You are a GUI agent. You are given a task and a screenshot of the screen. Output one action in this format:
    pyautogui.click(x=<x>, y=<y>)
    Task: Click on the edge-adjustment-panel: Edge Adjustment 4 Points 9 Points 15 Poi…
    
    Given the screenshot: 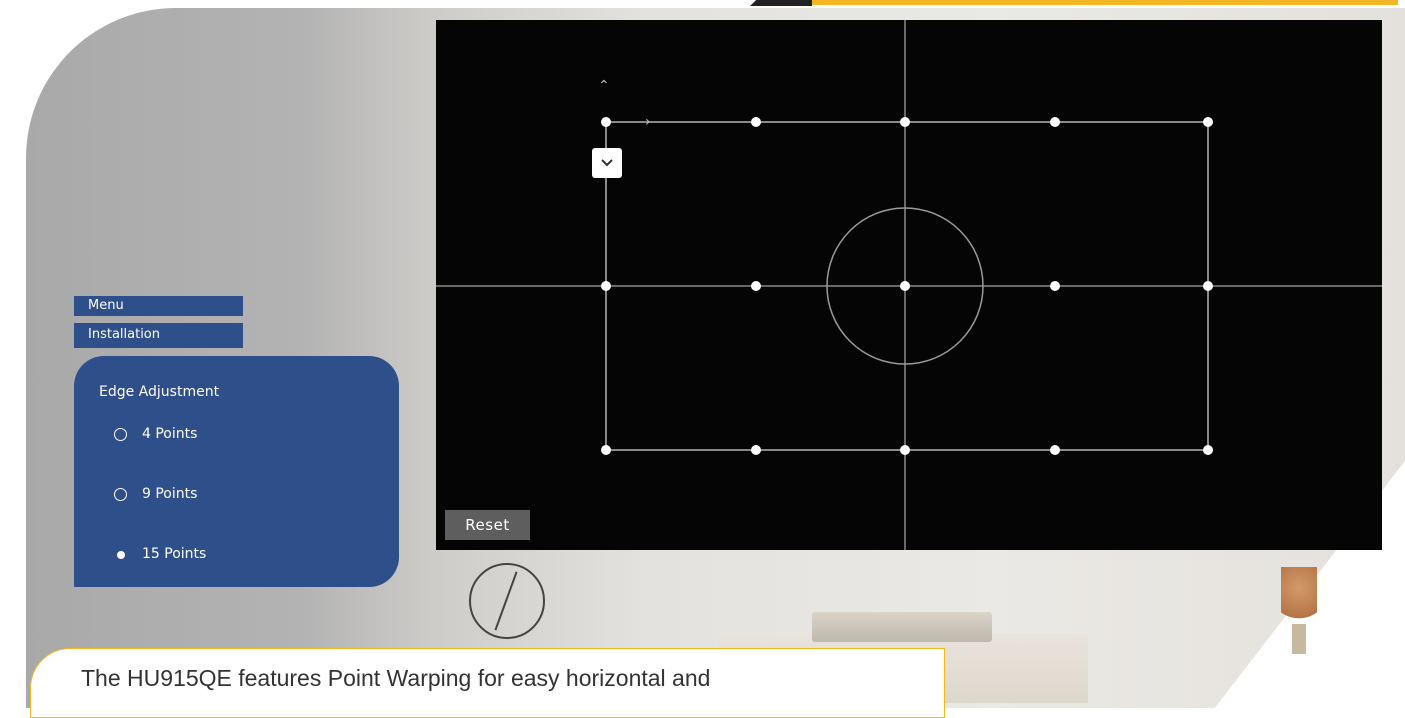 What is the action you would take?
    pyautogui.click(x=236, y=471)
    